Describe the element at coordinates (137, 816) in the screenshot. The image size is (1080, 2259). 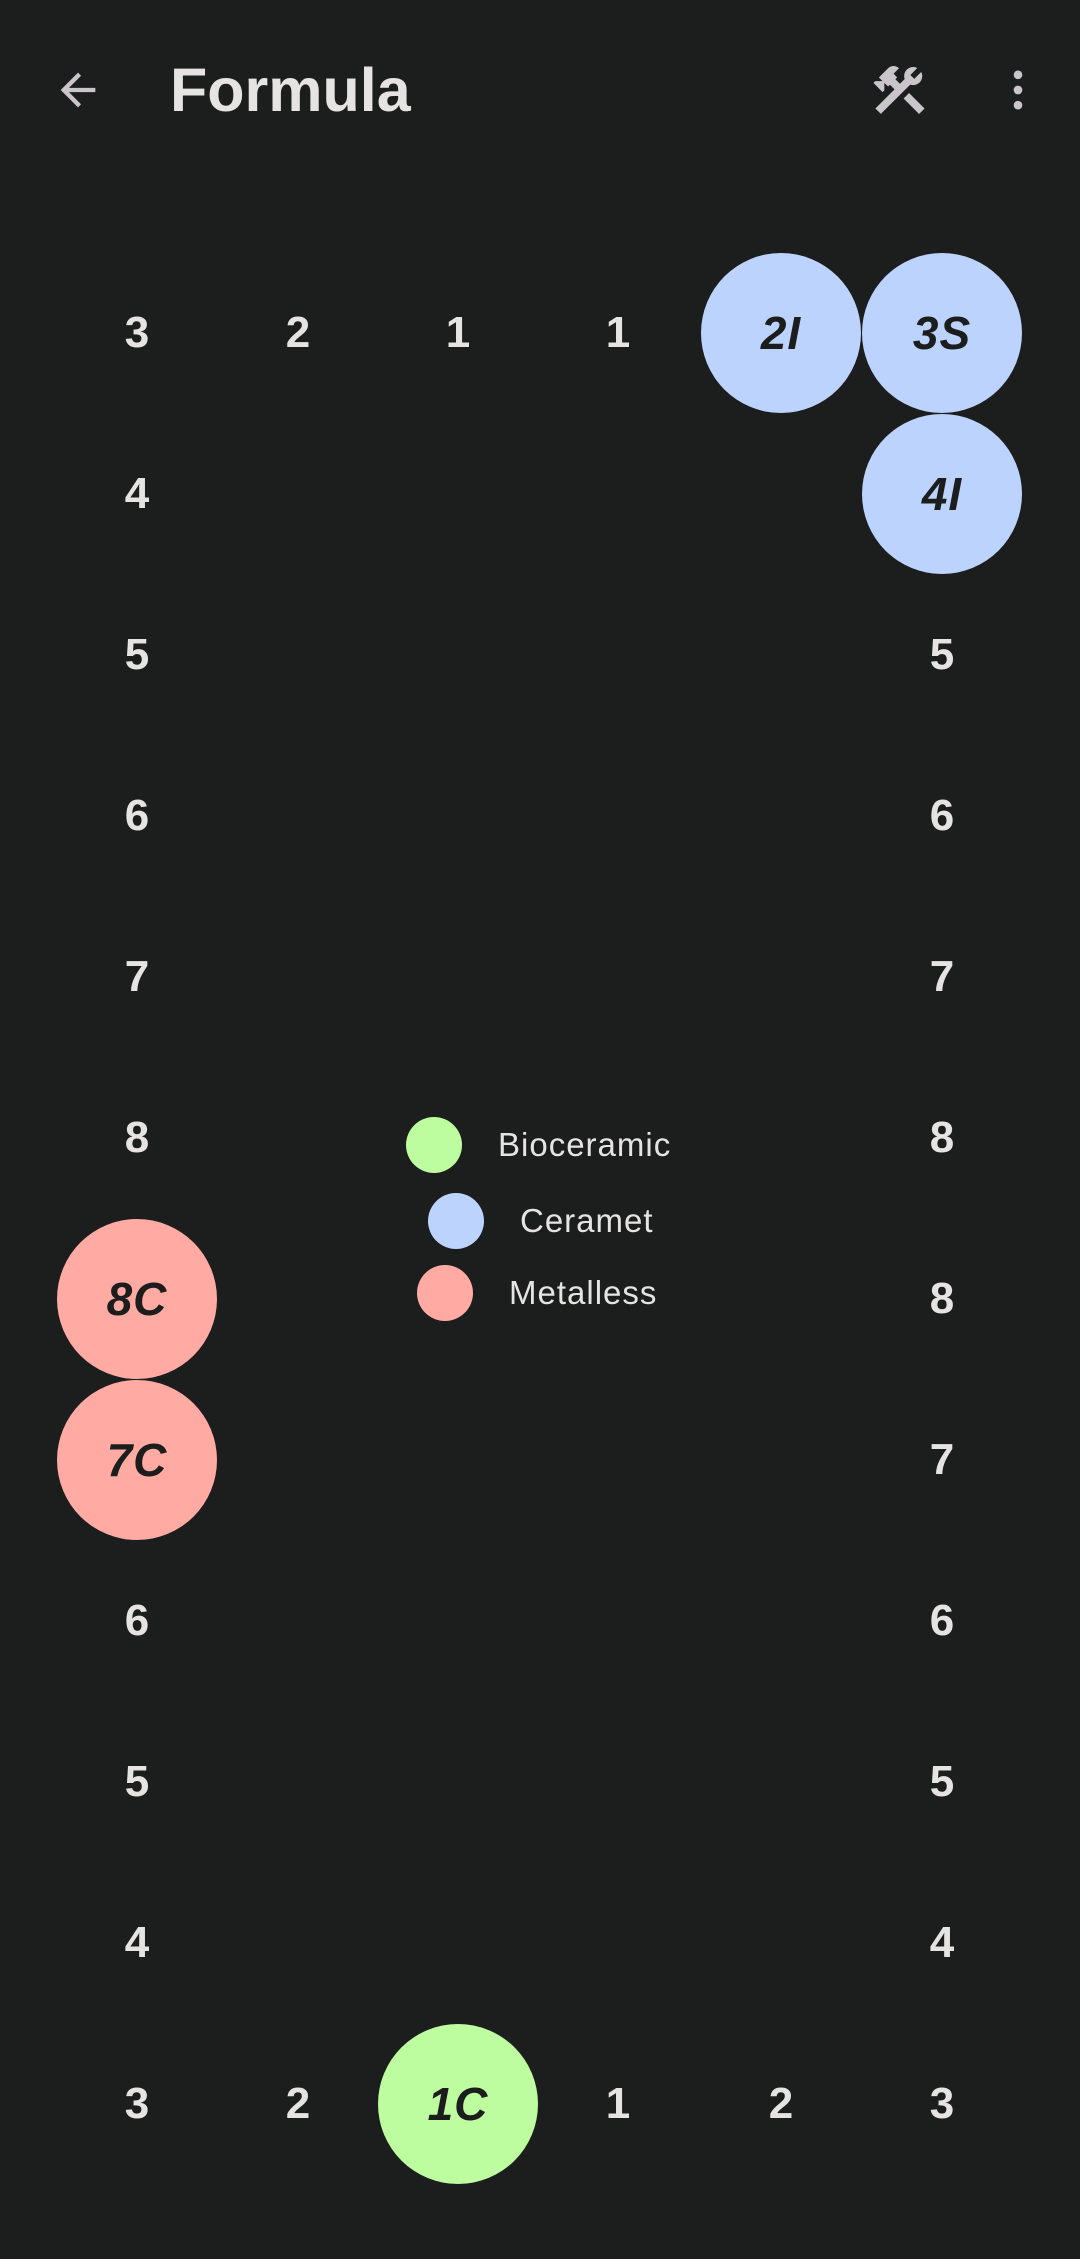
I see `tooth-upper-right-6: 6` at that location.